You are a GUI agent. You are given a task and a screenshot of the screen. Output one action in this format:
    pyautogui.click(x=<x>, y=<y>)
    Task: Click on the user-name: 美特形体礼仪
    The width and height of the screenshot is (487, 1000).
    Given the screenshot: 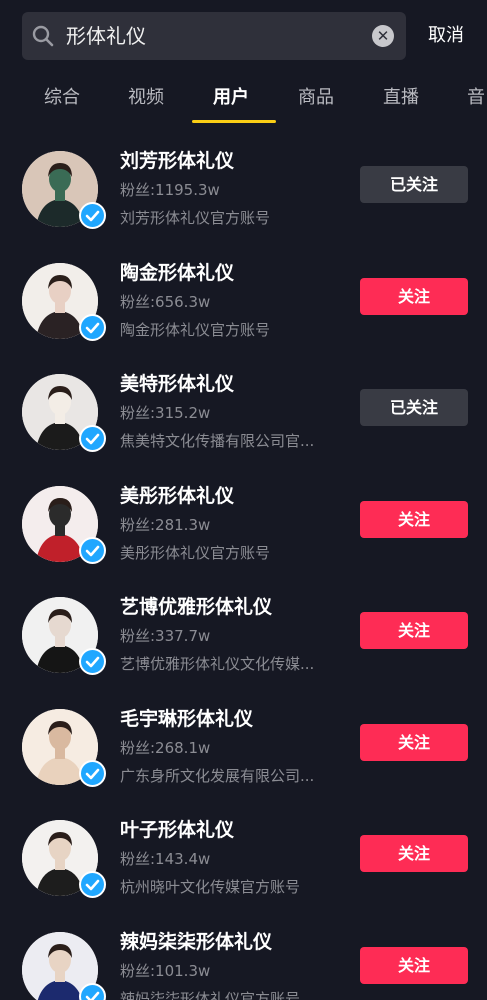 What is the action you would take?
    pyautogui.click(x=177, y=384)
    